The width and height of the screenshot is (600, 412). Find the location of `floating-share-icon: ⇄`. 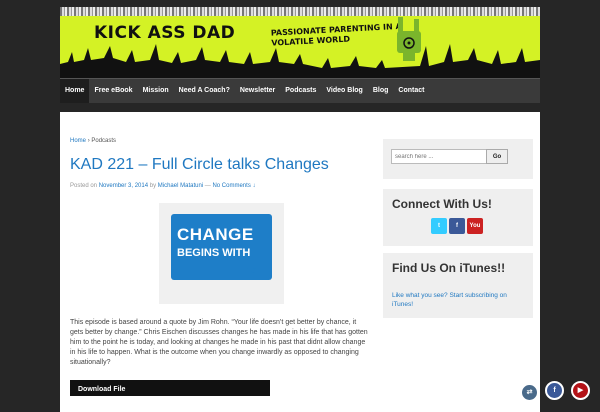

floating-share-icon: ⇄ is located at coordinates (529, 392).